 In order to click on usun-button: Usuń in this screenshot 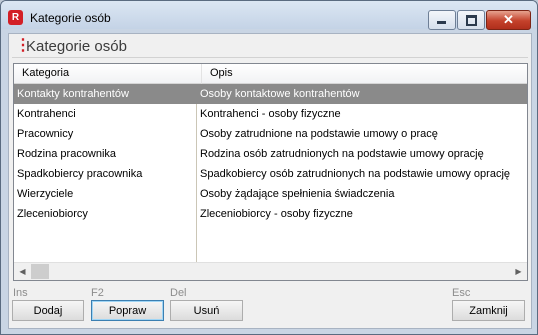, I will do `click(206, 310)`.